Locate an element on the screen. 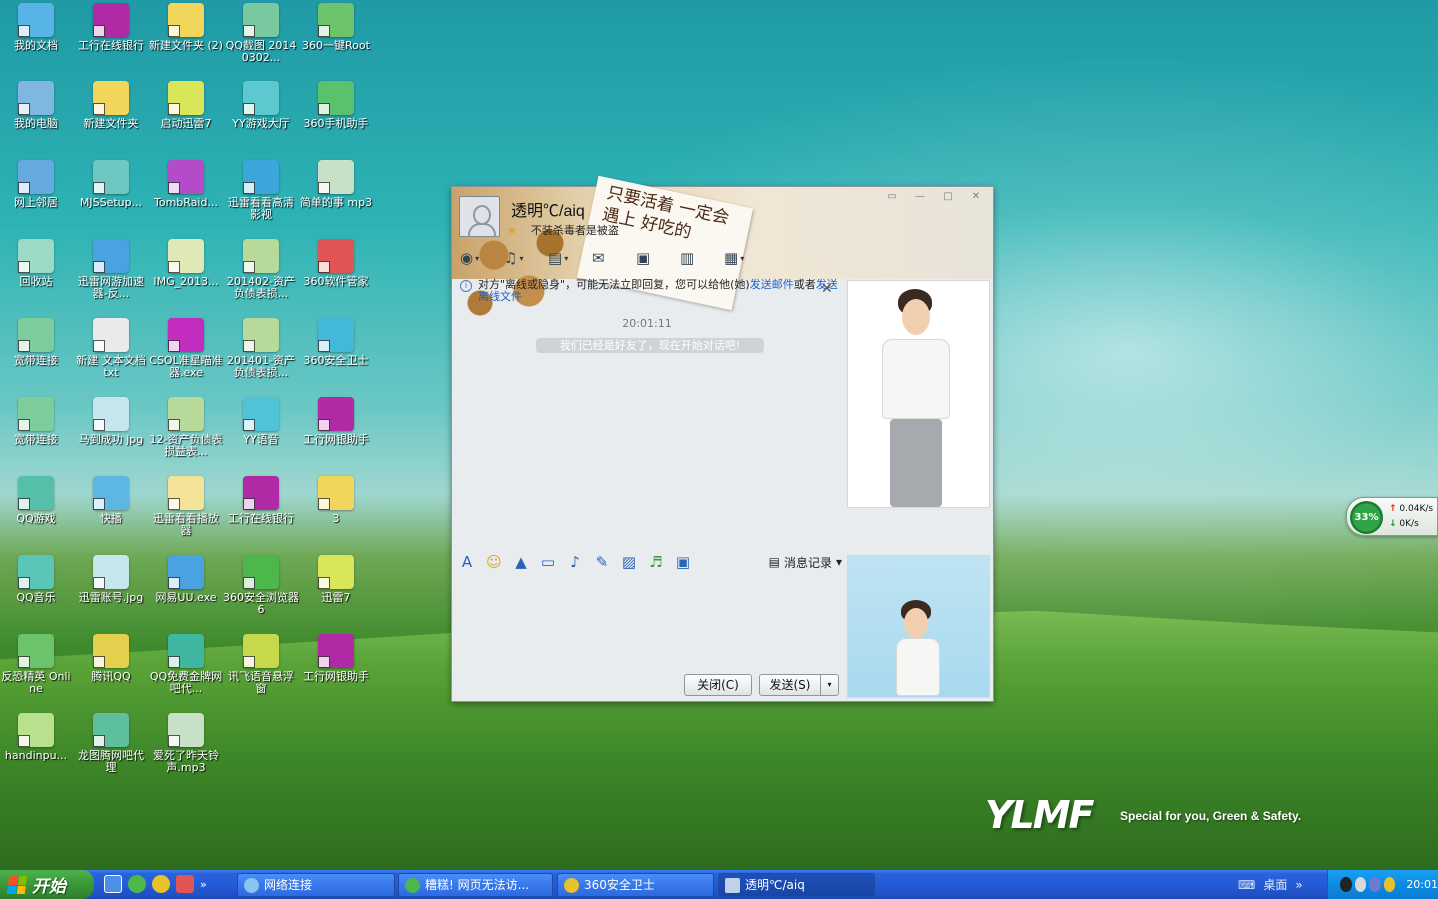 This screenshot has width=1438, height=899. send-button: 发送(S) ▾ is located at coordinates (799, 685).